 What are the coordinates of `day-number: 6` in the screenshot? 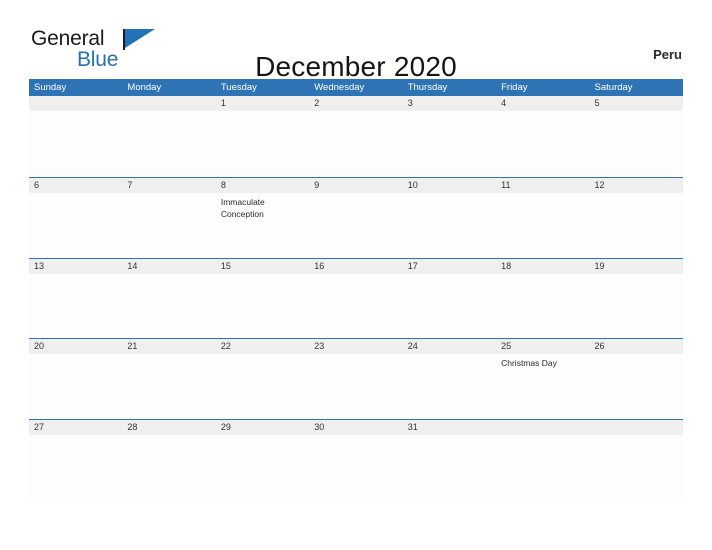 It's located at (37, 185).